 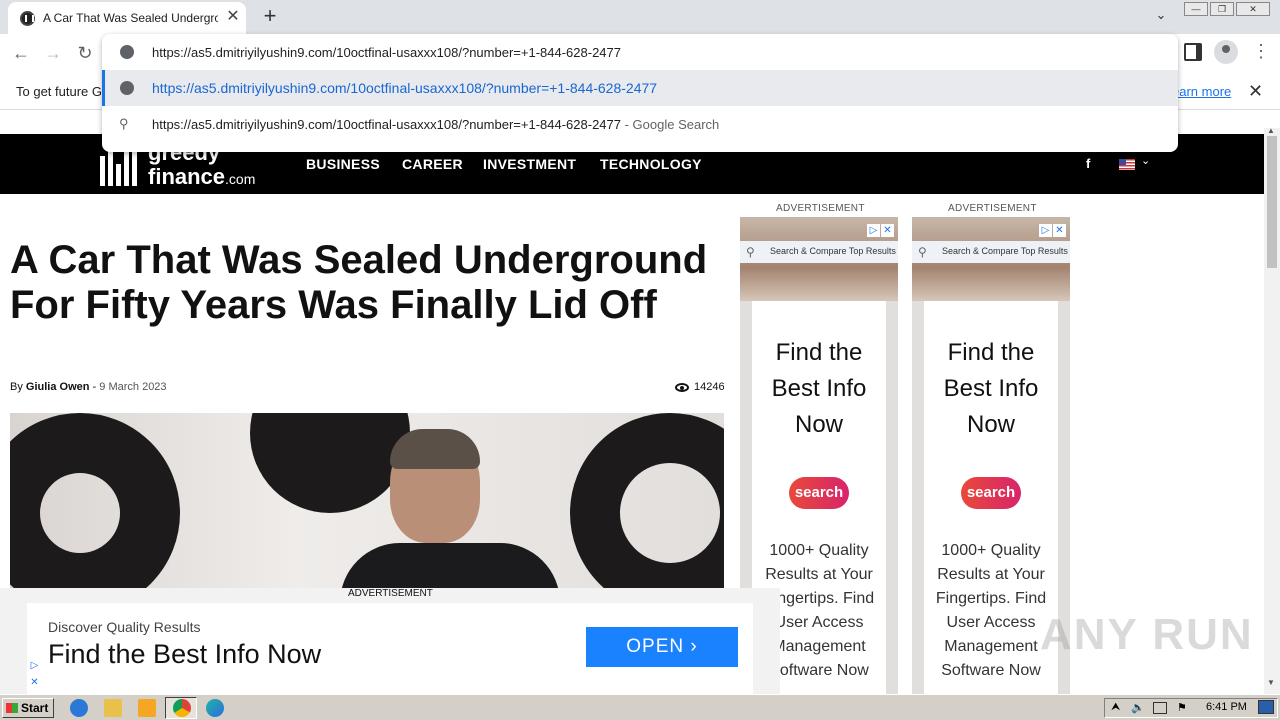 What do you see at coordinates (59, 91) in the screenshot?
I see `info-bar-text: To get future G` at bounding box center [59, 91].